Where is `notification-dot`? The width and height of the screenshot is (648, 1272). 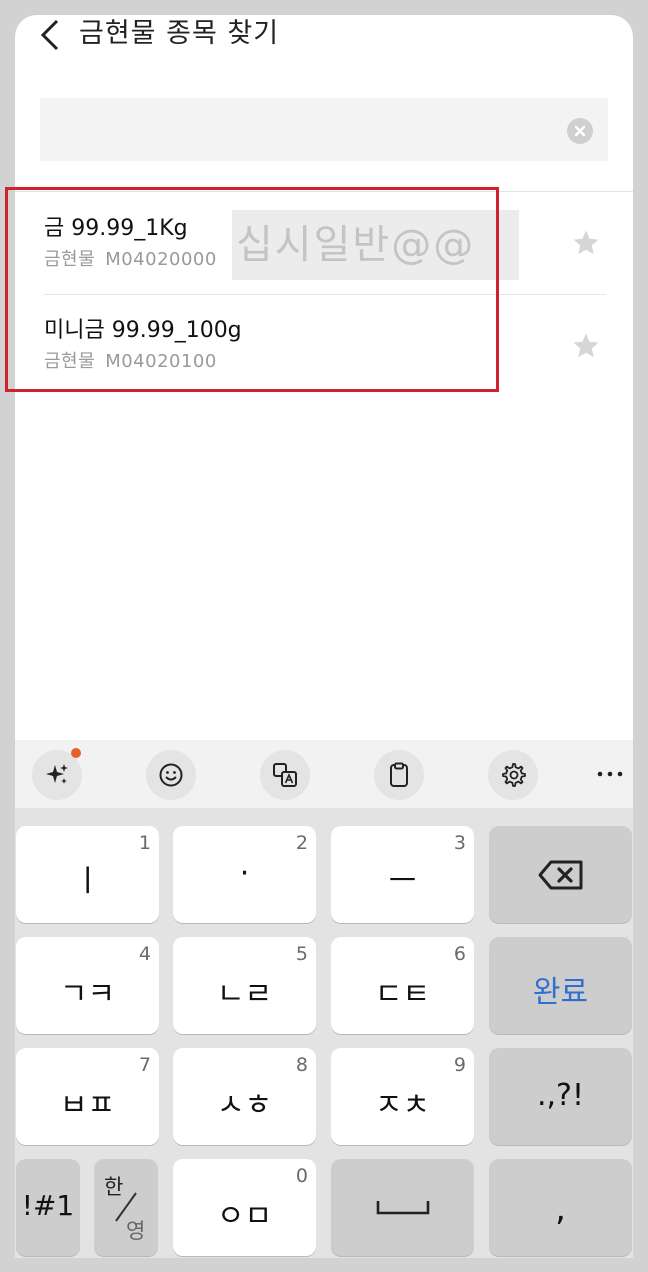 notification-dot is located at coordinates (76, 753).